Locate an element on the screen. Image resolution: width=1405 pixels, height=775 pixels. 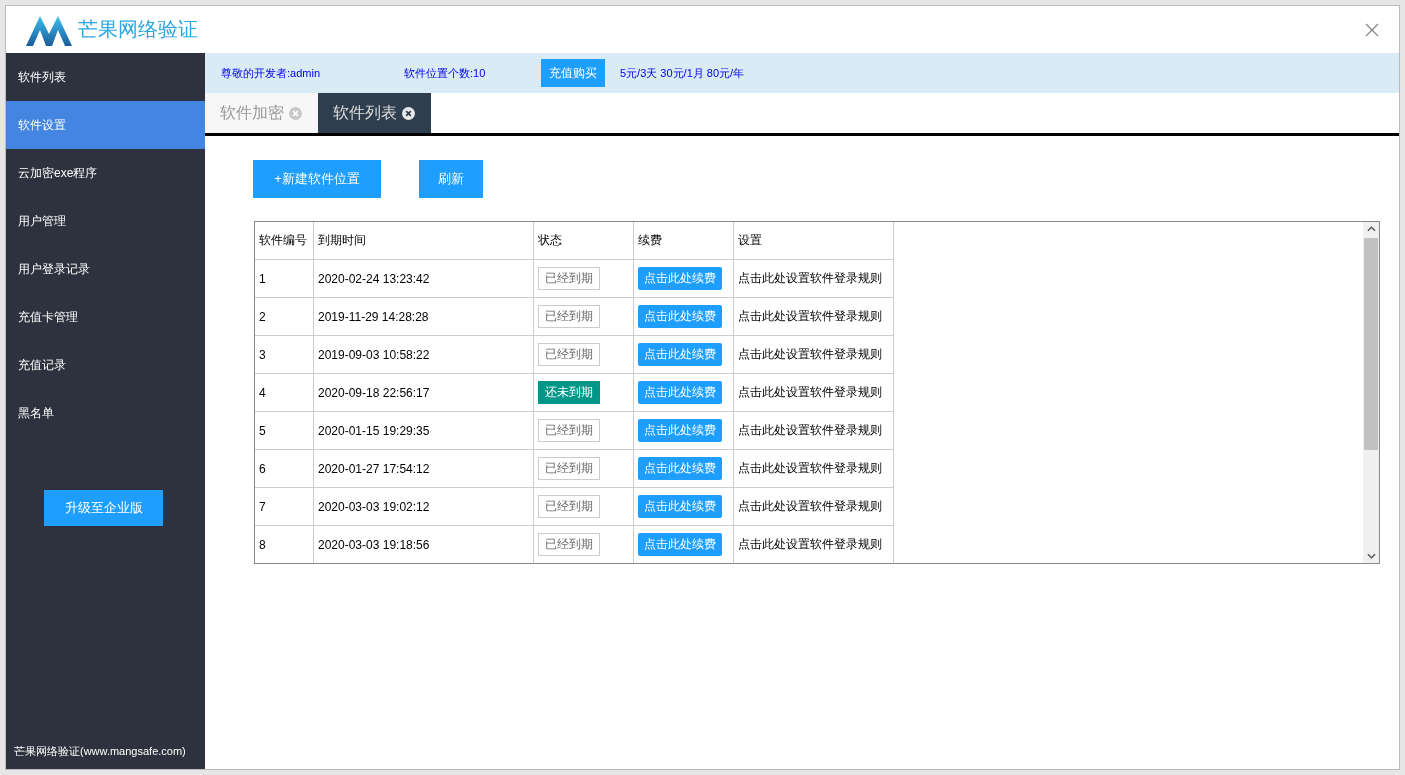
sidebar-item: 充值卡管理 is located at coordinates (105, 317).